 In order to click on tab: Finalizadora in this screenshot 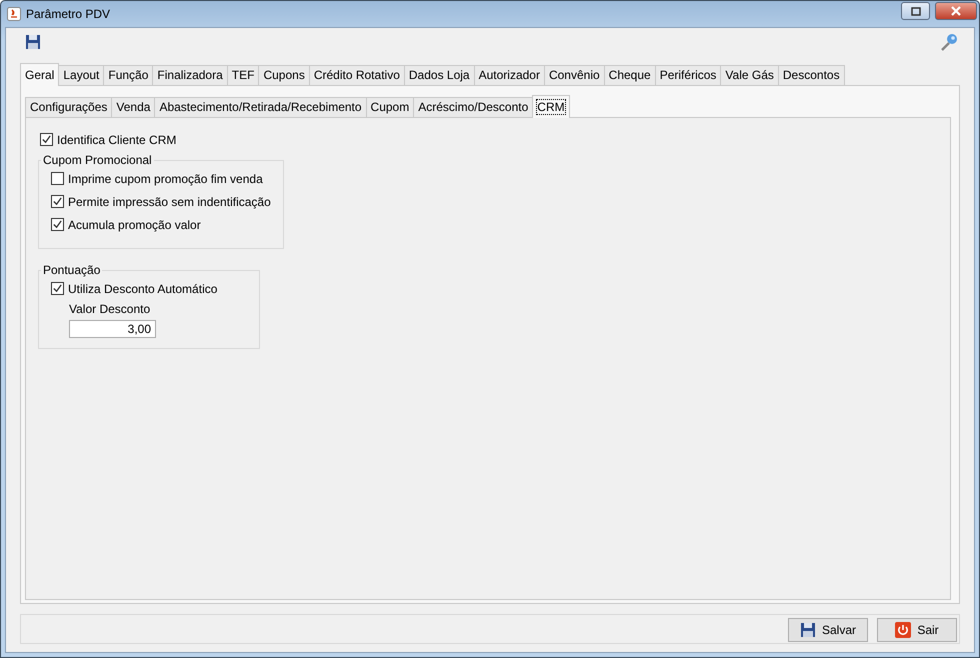, I will do `click(190, 75)`.